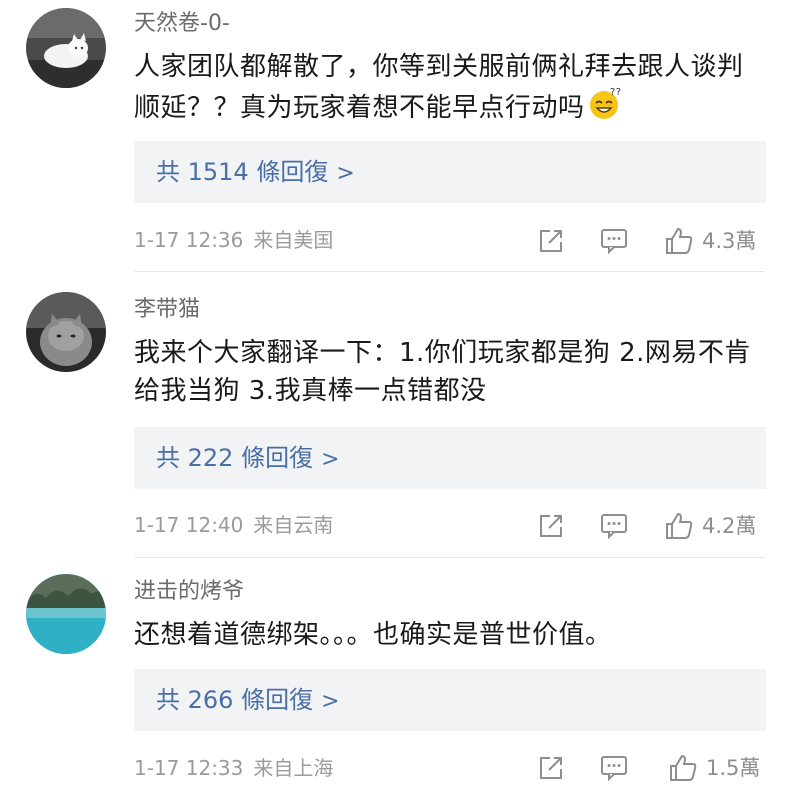 The width and height of the screenshot is (791, 795). Describe the element at coordinates (167, 310) in the screenshot. I see `username: 李带猫` at that location.